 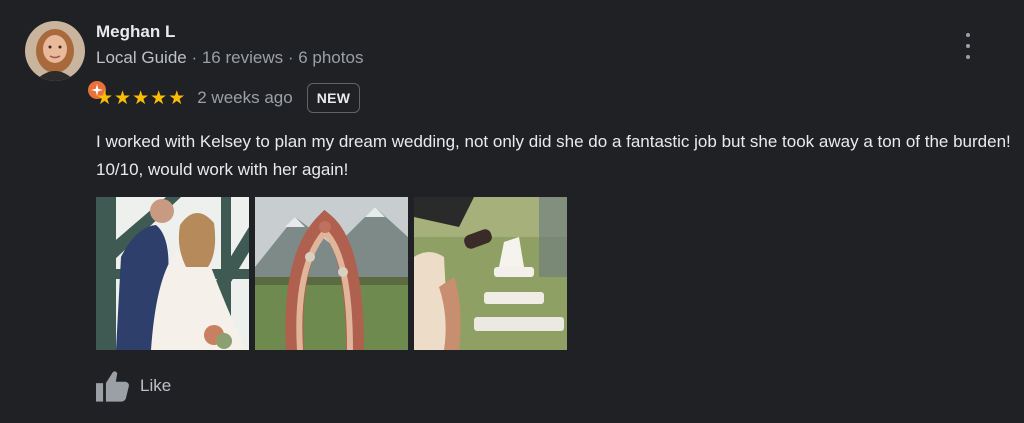 I want to click on wedding-couple-photo, so click(x=172, y=273).